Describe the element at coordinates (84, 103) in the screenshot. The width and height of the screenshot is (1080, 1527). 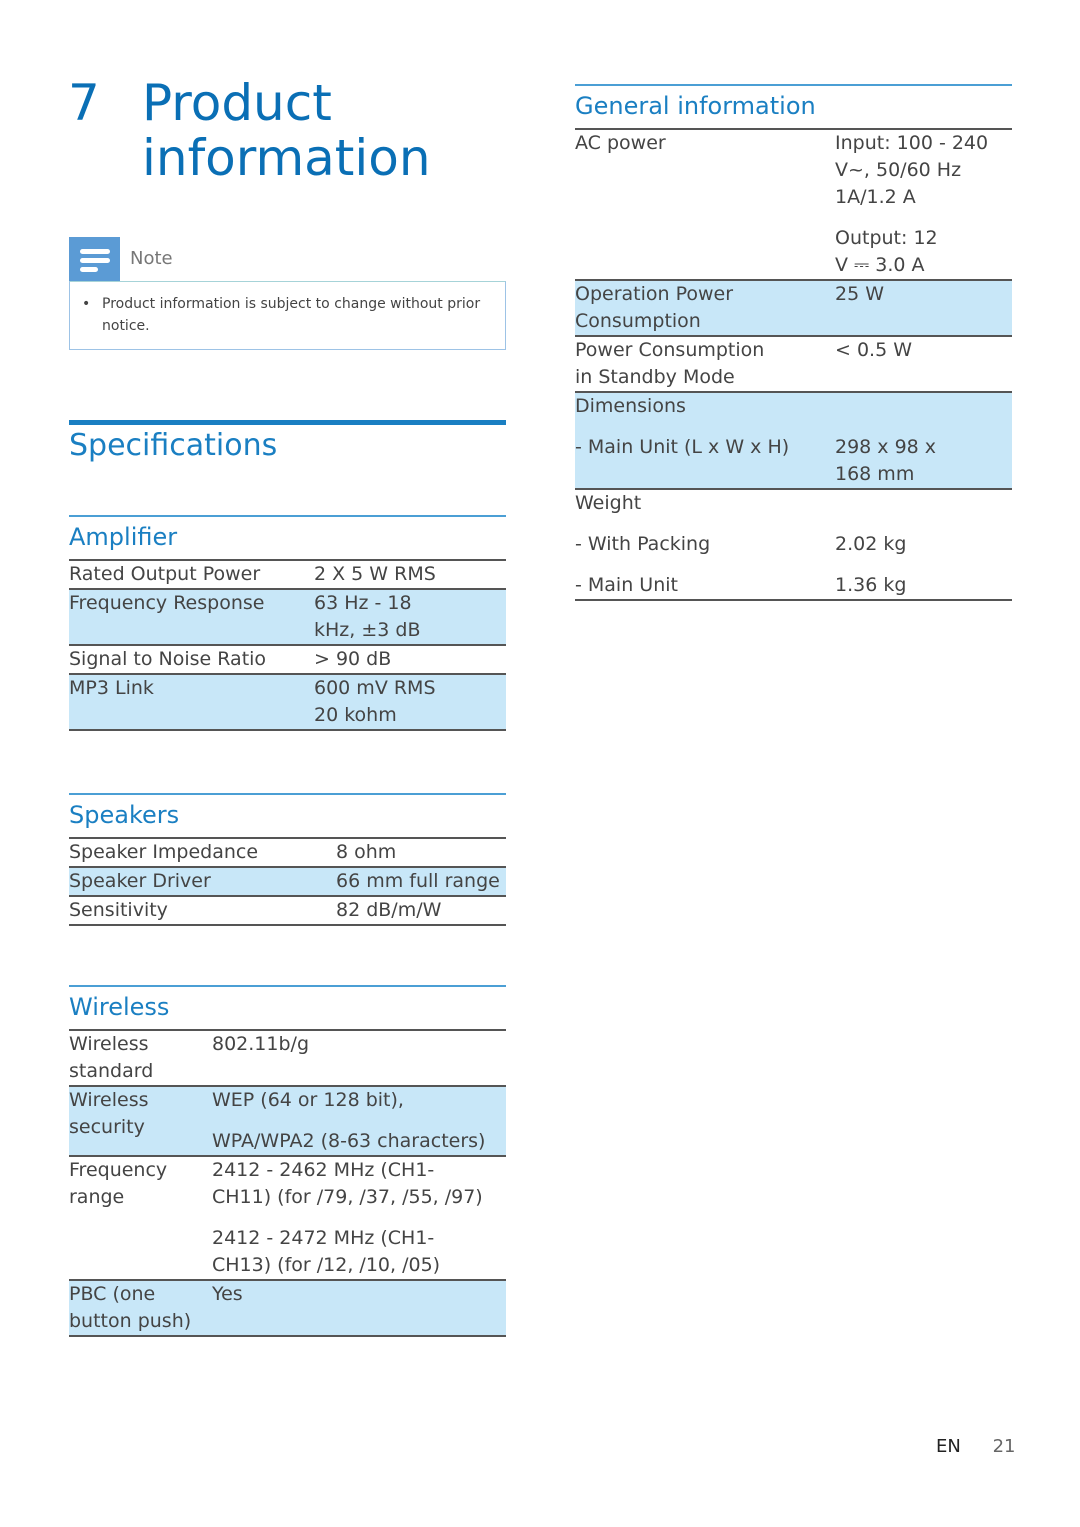
I see `chapter-number: 7` at that location.